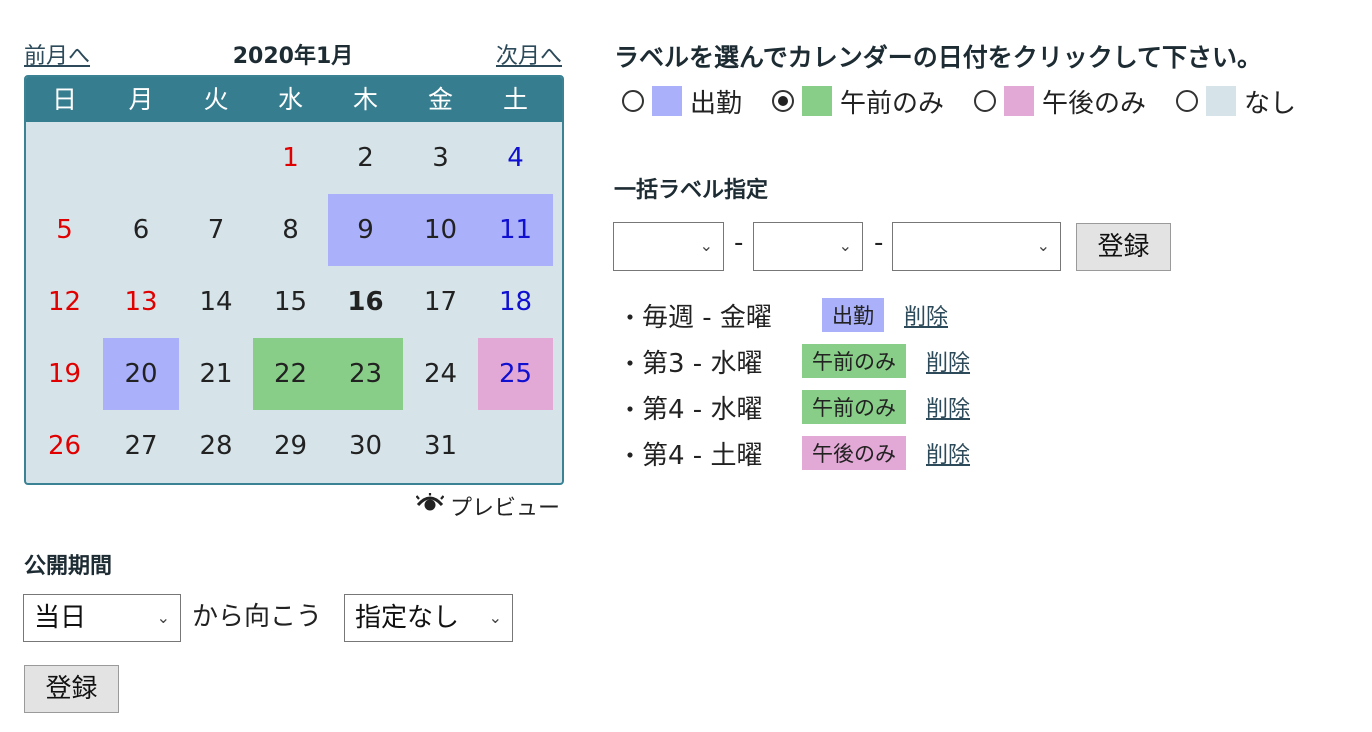 The width and height of the screenshot is (1372, 732). I want to click on preview-button: プレビュー, so click(488, 506).